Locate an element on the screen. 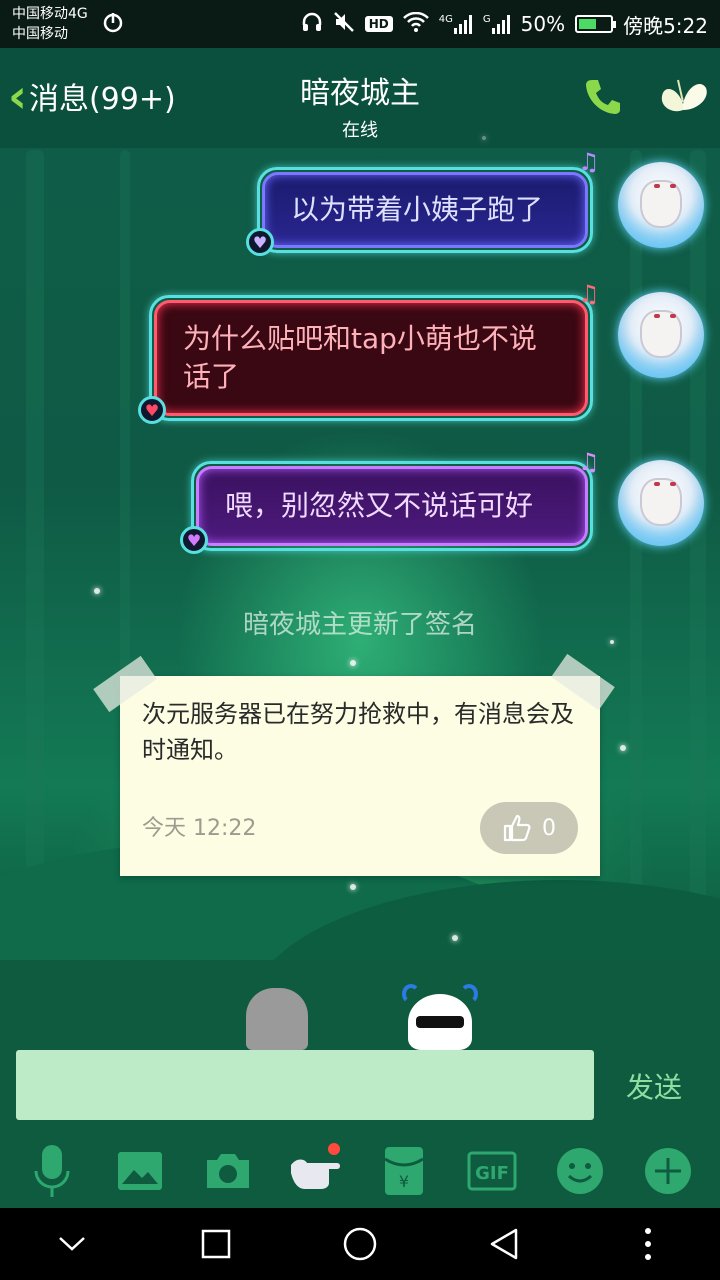 The height and width of the screenshot is (1280, 720). status-icons: HD 4G G 50% 傍晚5:22 is located at coordinates (504, 24).